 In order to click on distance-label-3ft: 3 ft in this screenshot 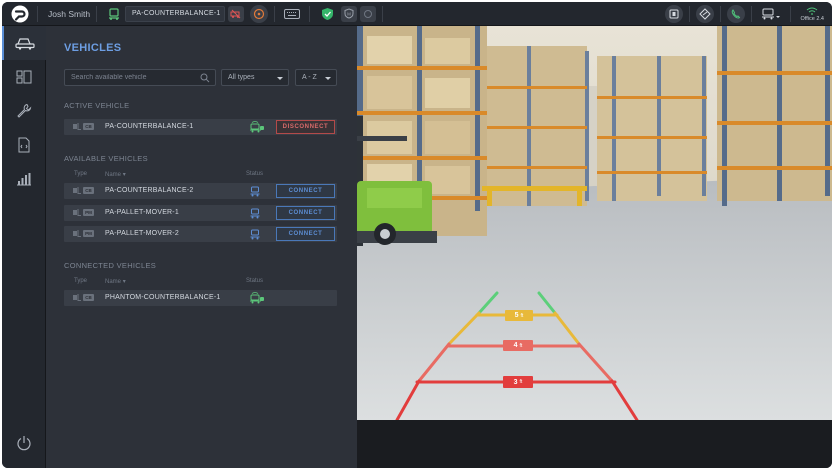, I will do `click(518, 382)`.